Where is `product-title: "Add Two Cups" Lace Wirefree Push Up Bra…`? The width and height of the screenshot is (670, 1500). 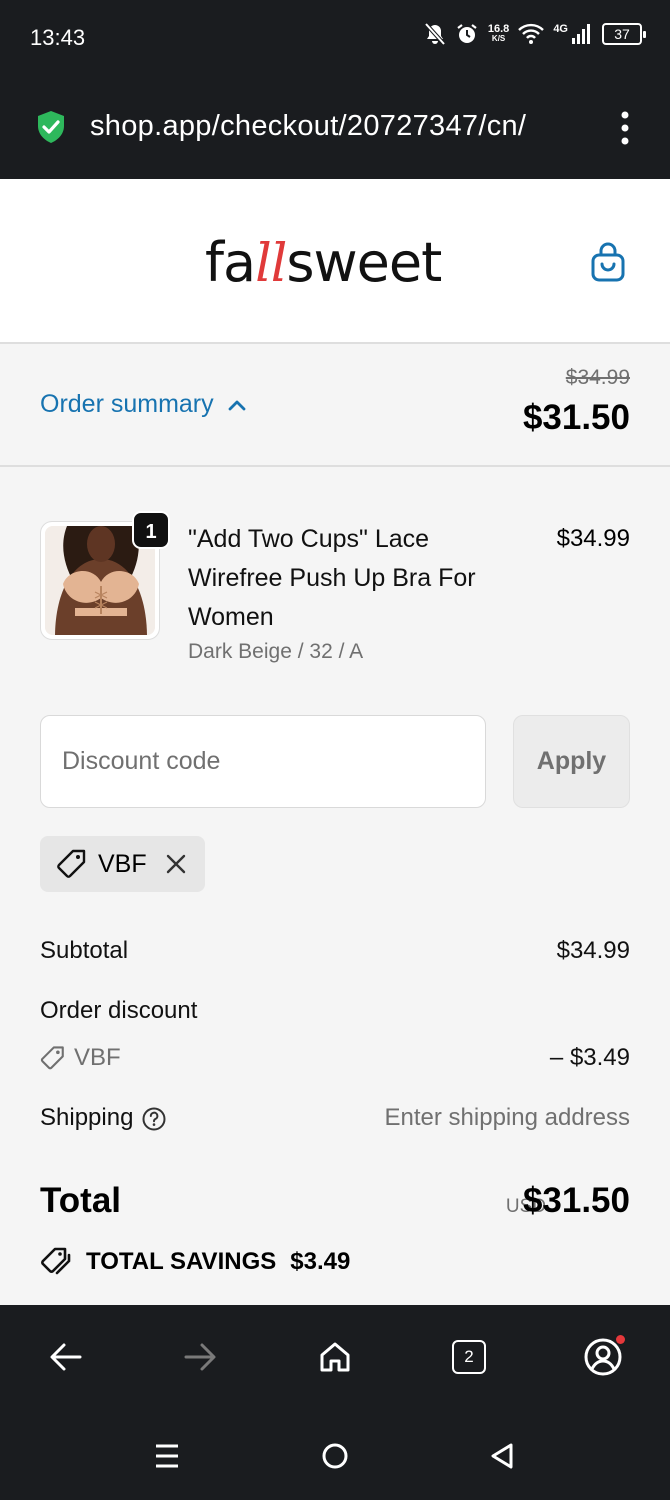 product-title: "Add Two Cups" Lace Wirefree Push Up Bra… is located at coordinates (332, 578).